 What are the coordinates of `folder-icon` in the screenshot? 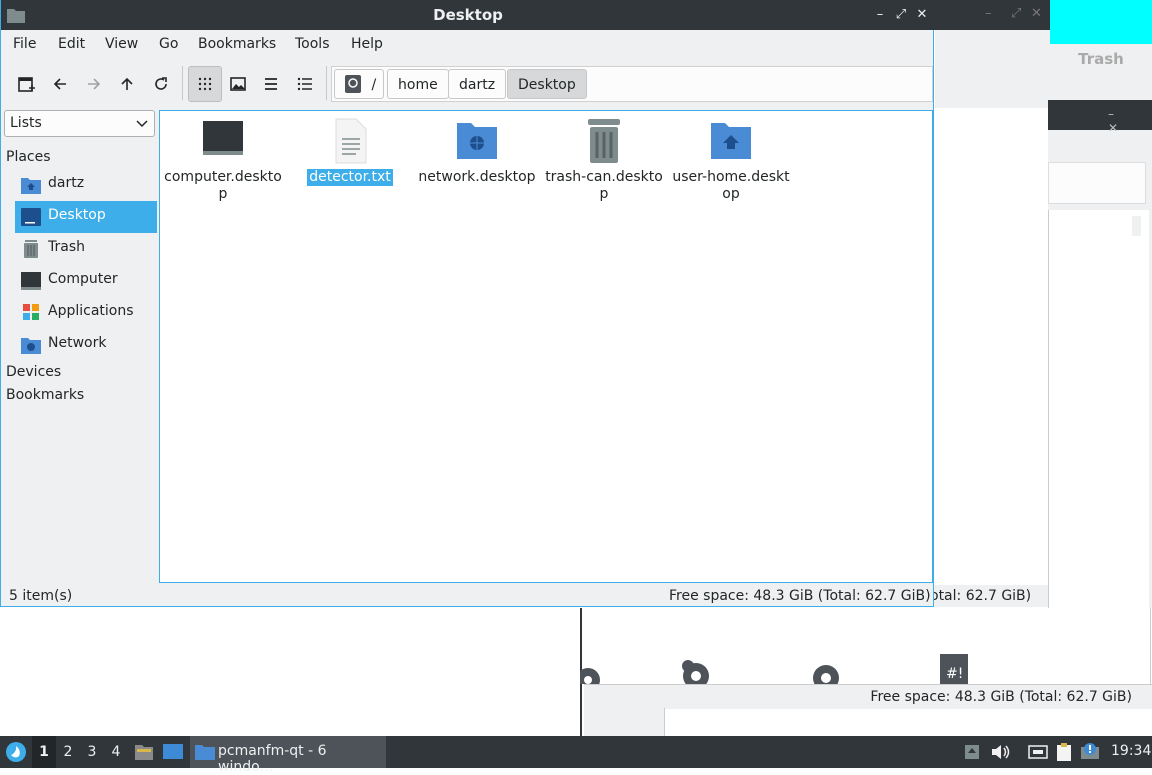 It's located at (205, 752).